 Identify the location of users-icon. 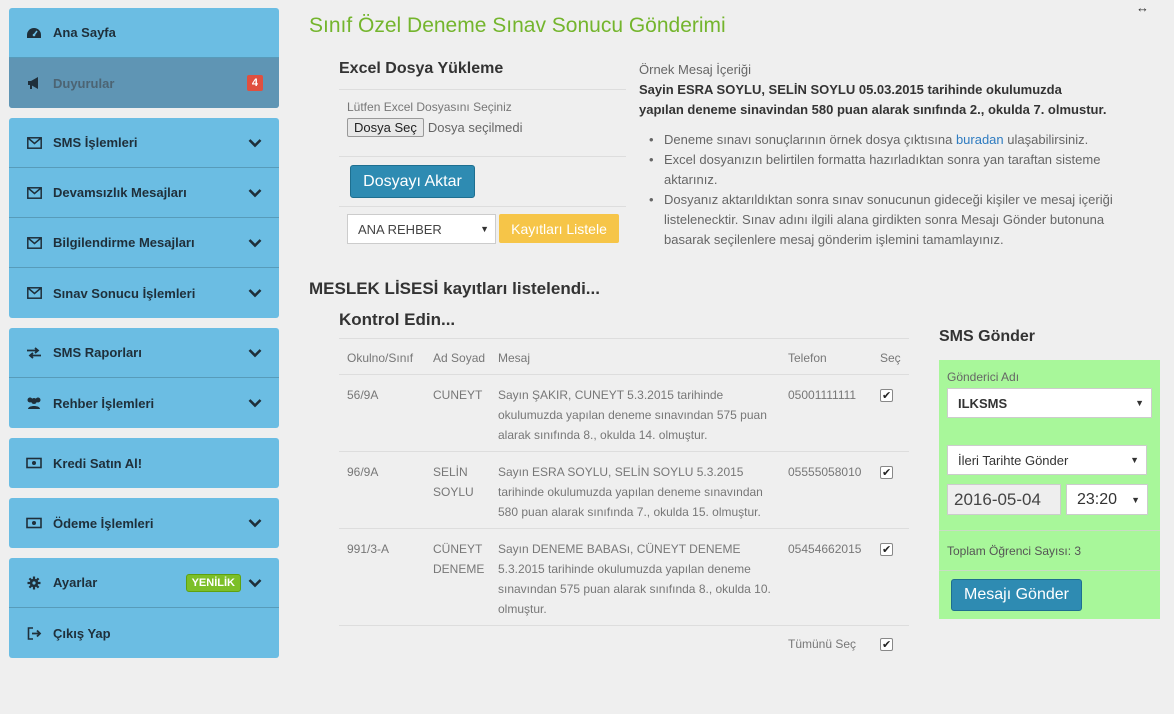
(34, 403).